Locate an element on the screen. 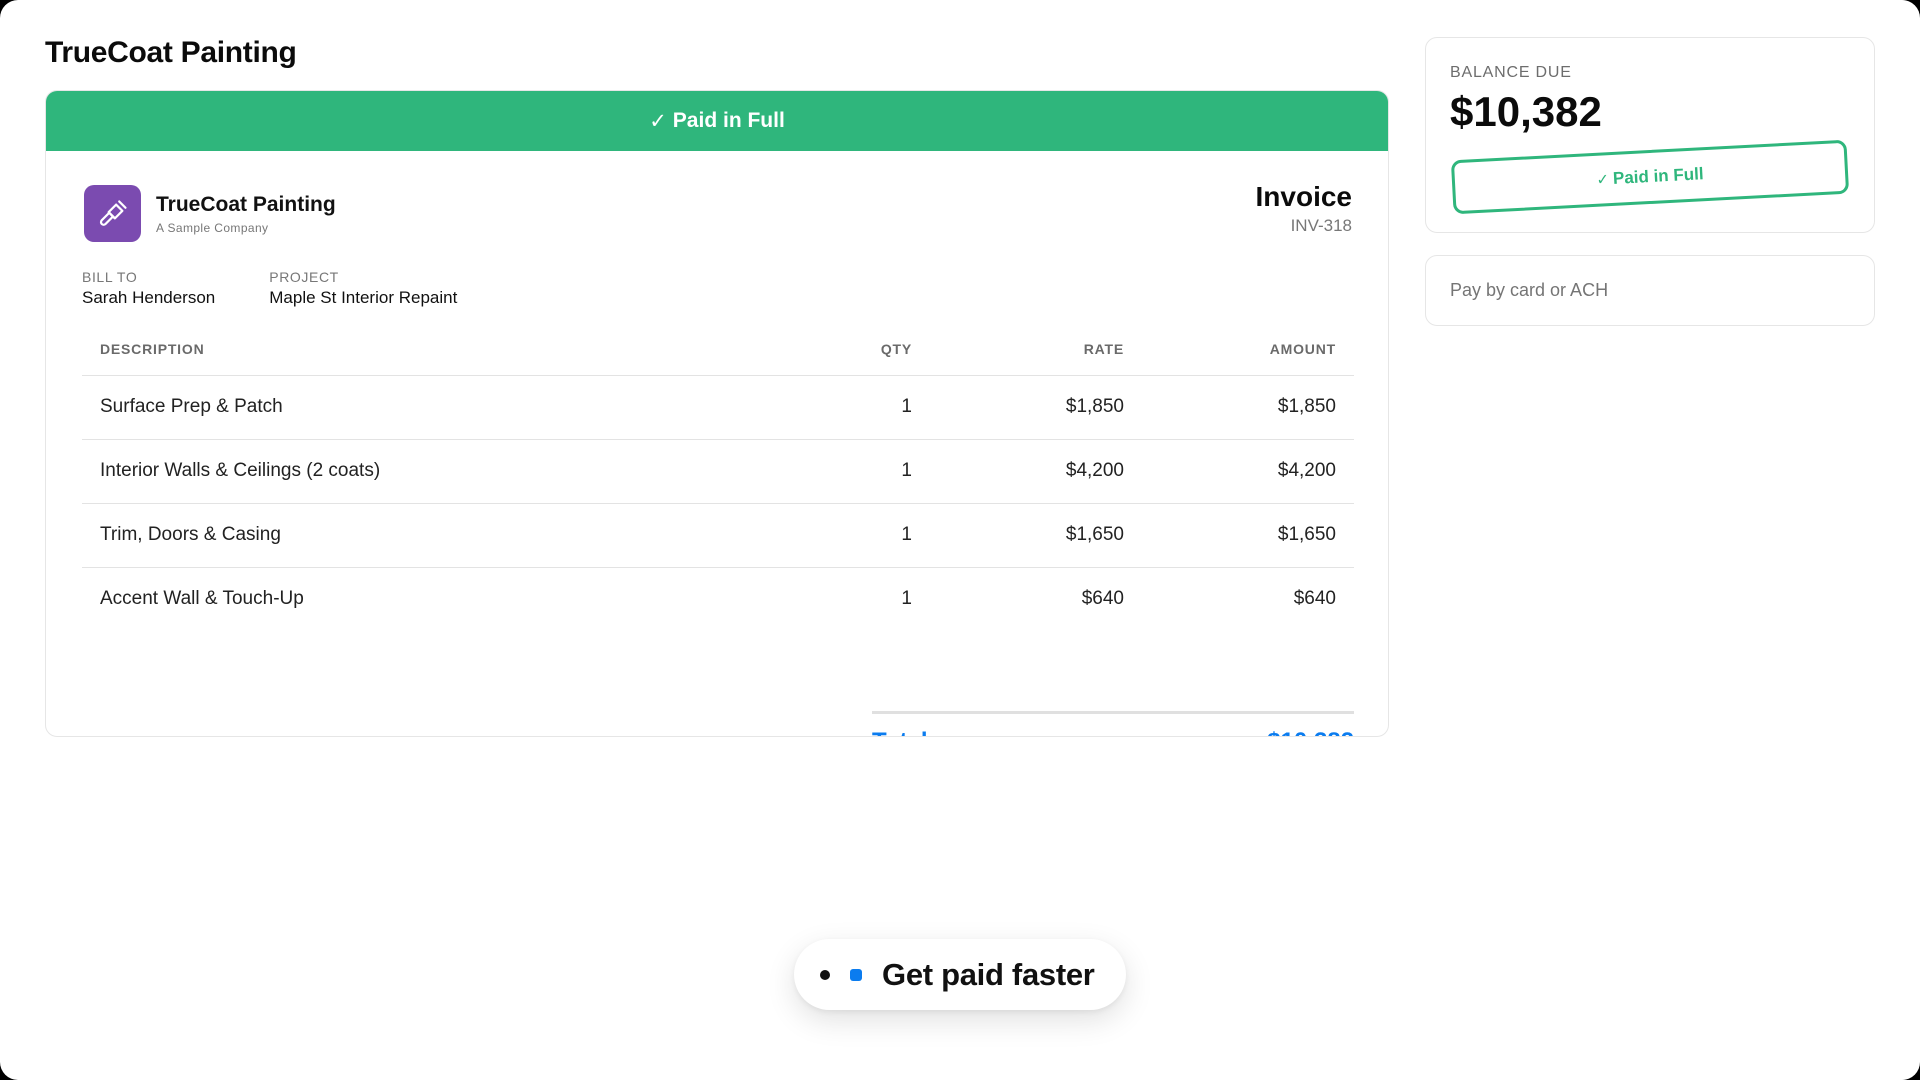 The height and width of the screenshot is (1080, 1920). line-item-description: Surface Prep & Patch is located at coordinates (451, 407).